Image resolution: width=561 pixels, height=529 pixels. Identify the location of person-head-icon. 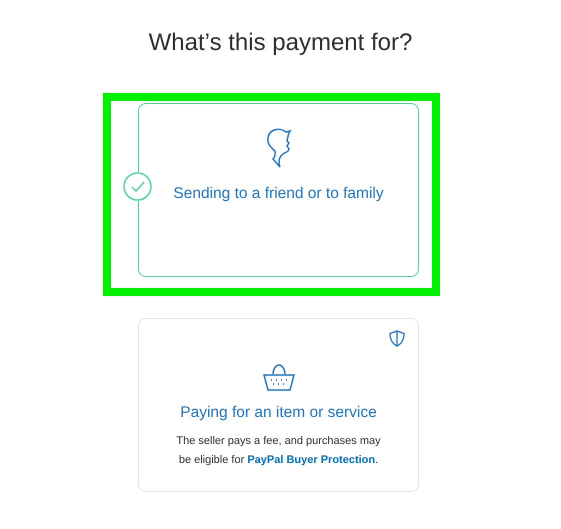
(279, 148).